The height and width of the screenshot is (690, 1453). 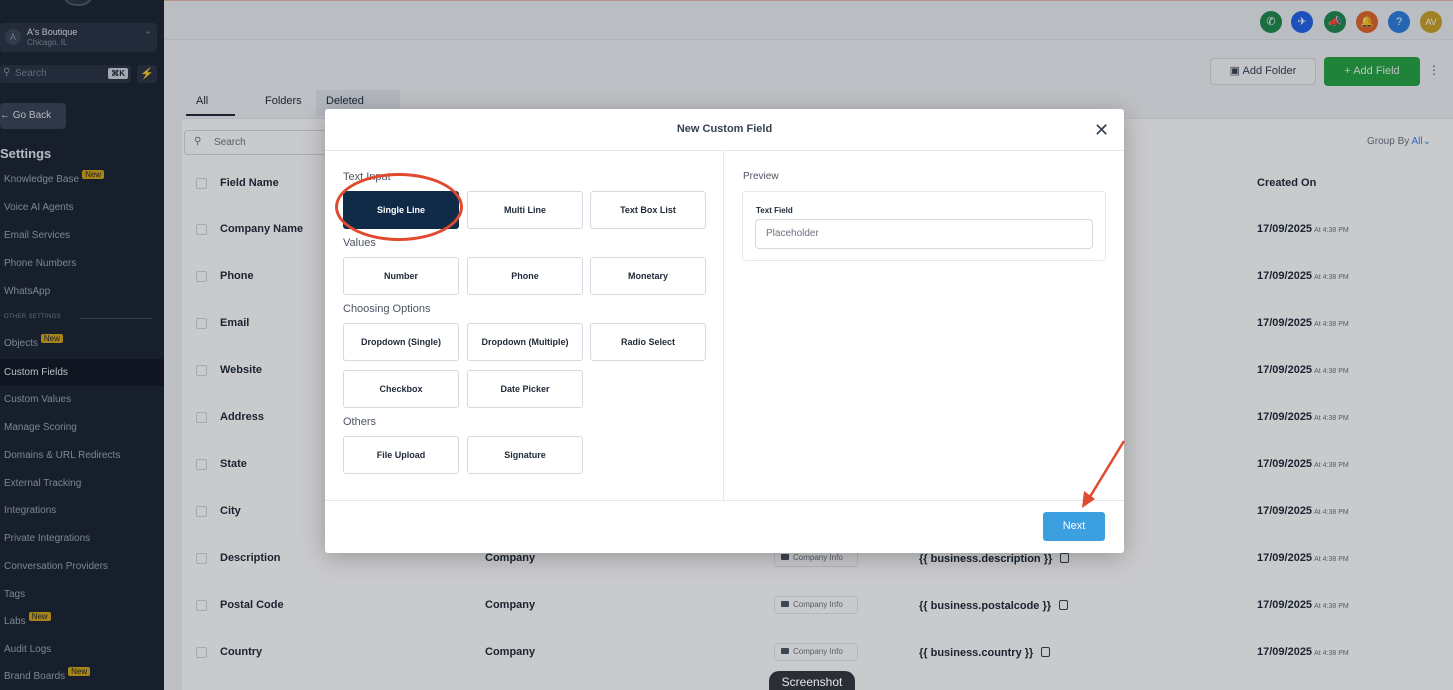 What do you see at coordinates (359, 243) in the screenshot?
I see `section-values: Values` at bounding box center [359, 243].